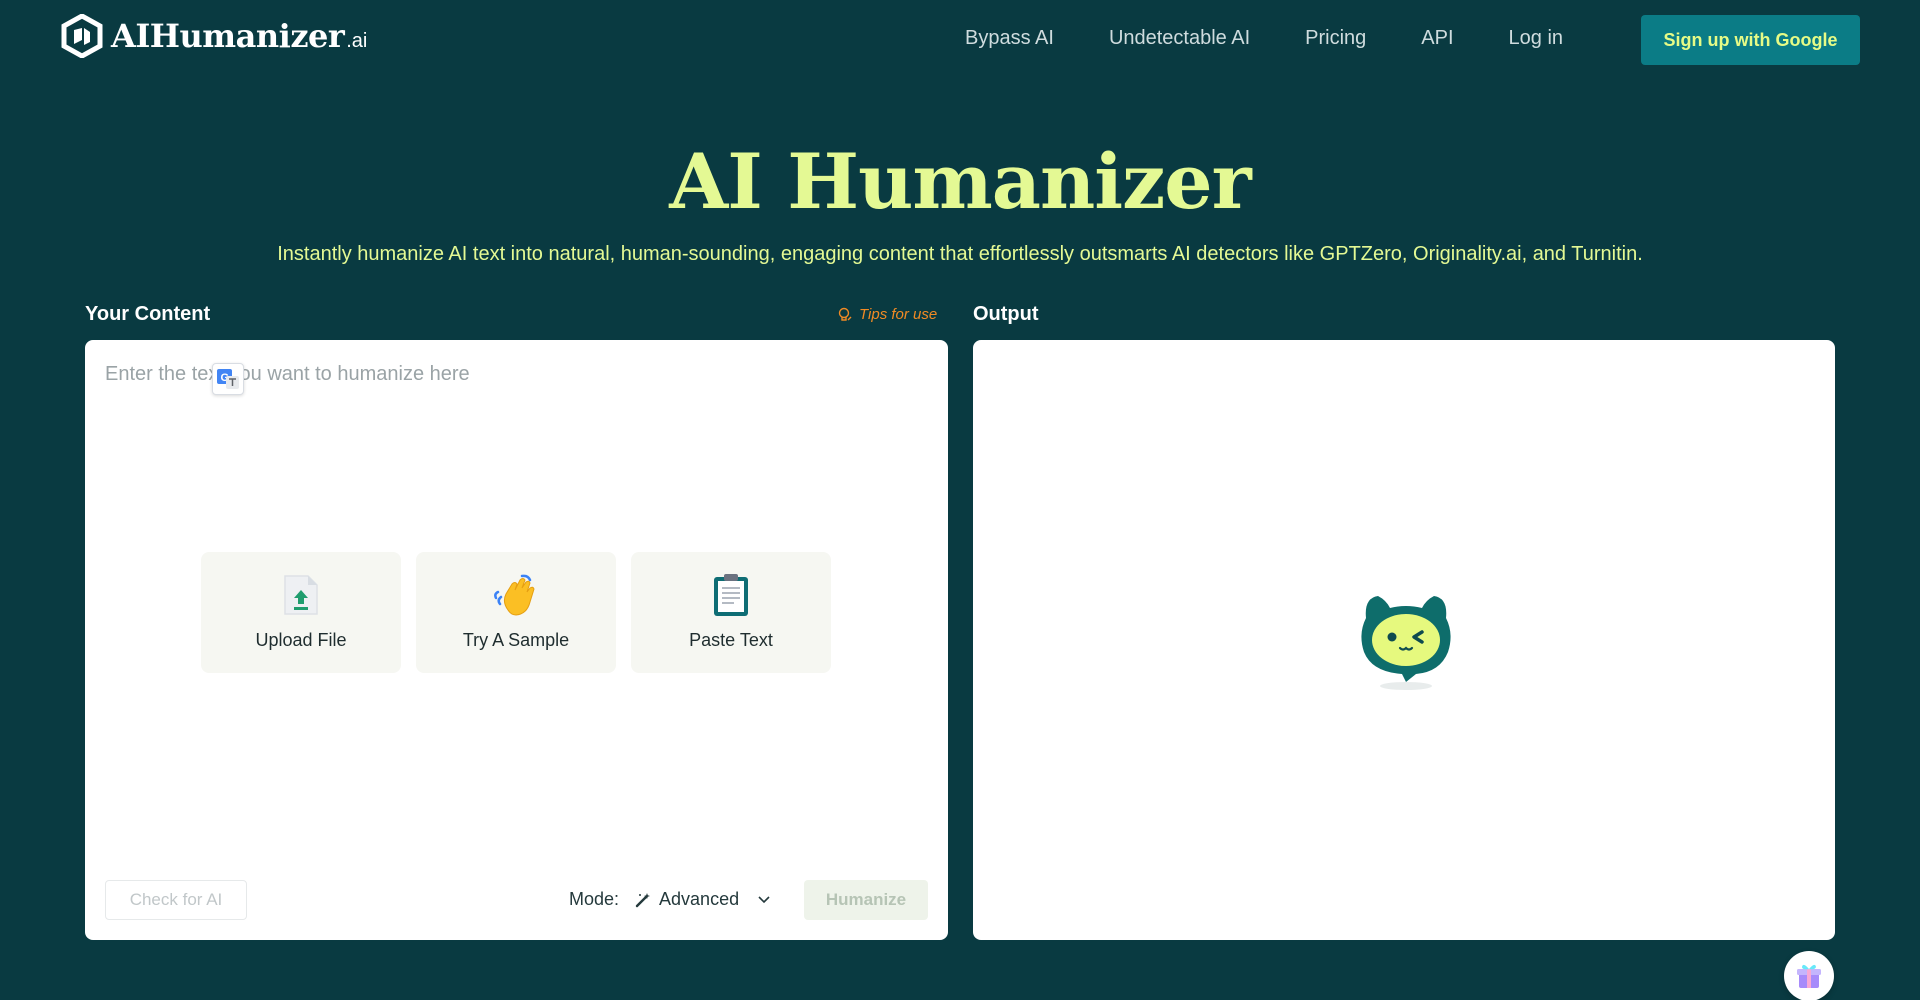 The image size is (1920, 1000). I want to click on nav-login: Log in, so click(1536, 38).